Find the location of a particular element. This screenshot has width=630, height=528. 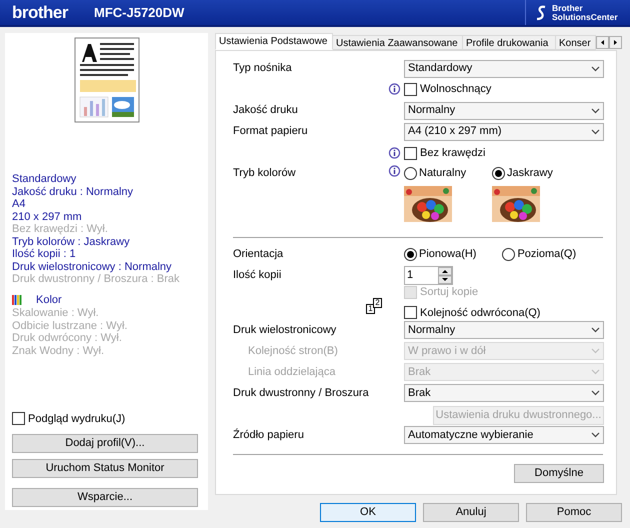

summary-line: Druk odwrócony : Wył. is located at coordinates (67, 338).